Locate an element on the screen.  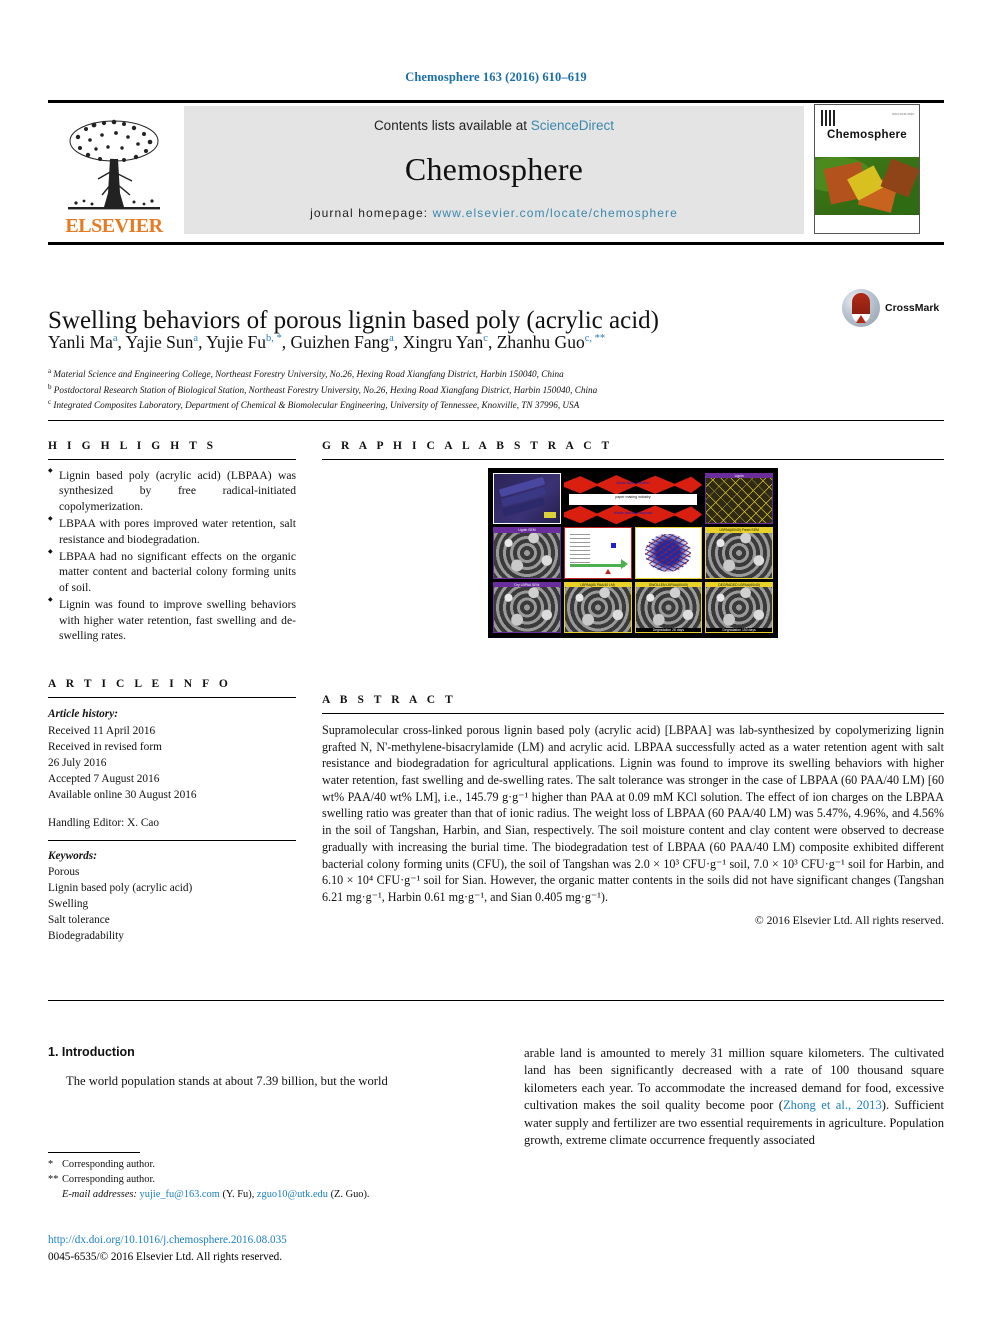
affiliation-mark: a is located at coordinates (50, 371).